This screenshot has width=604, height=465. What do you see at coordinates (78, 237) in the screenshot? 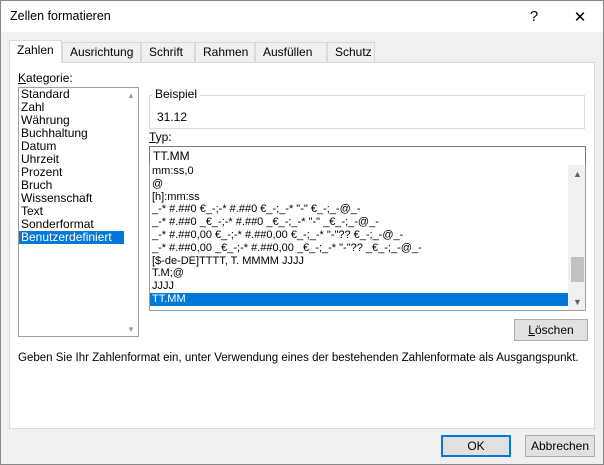
I see `category-item: Benutzerdefiniert` at bounding box center [78, 237].